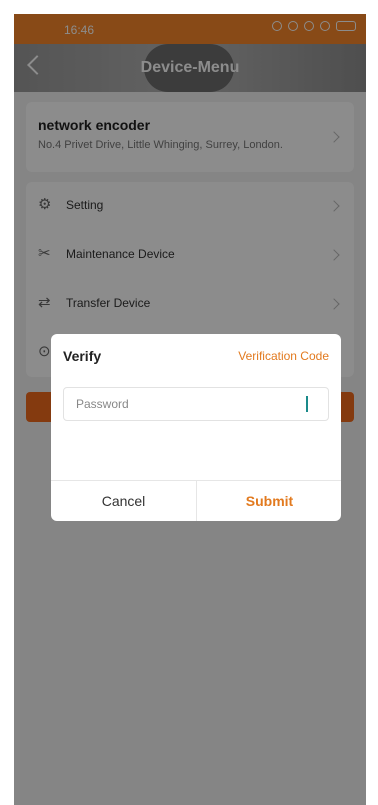  Describe the element at coordinates (269, 501) in the screenshot. I see `submit-button: Submit` at that location.